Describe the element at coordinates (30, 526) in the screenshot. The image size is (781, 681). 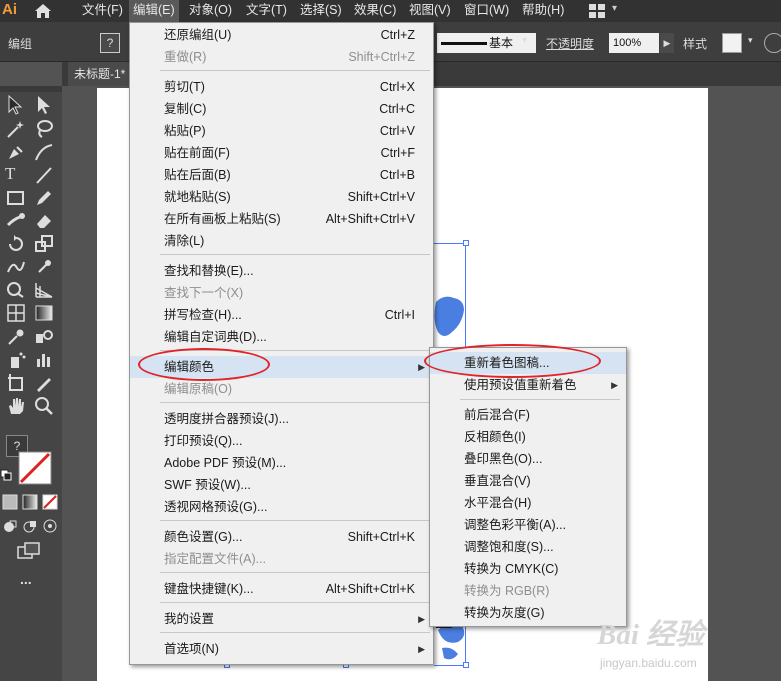
I see `draw-behind-icon` at that location.